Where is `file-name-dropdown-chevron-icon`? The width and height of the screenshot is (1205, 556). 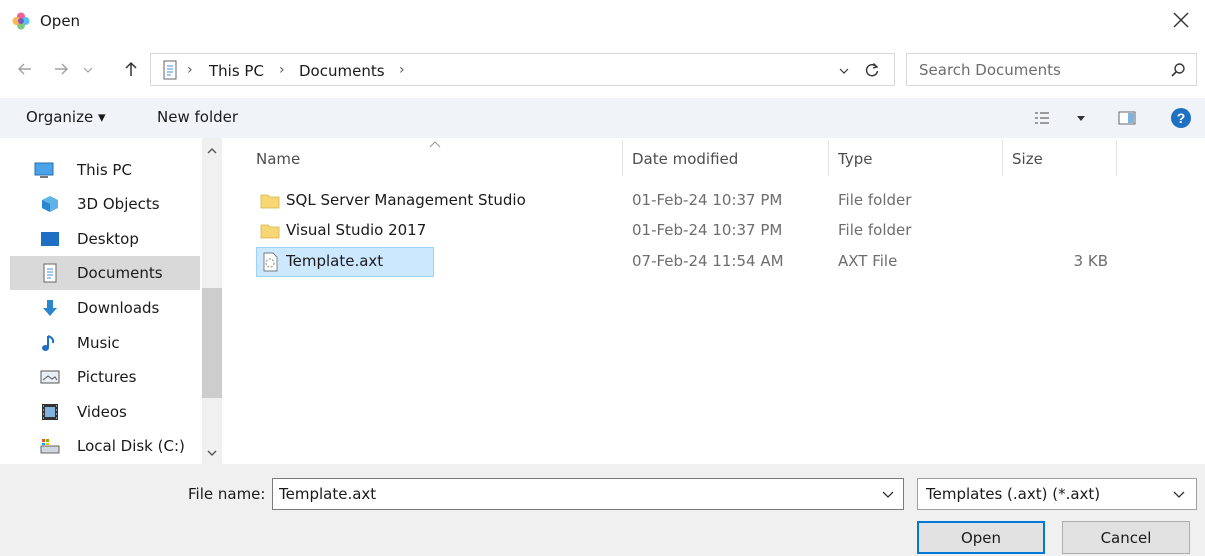 file-name-dropdown-chevron-icon is located at coordinates (888, 494).